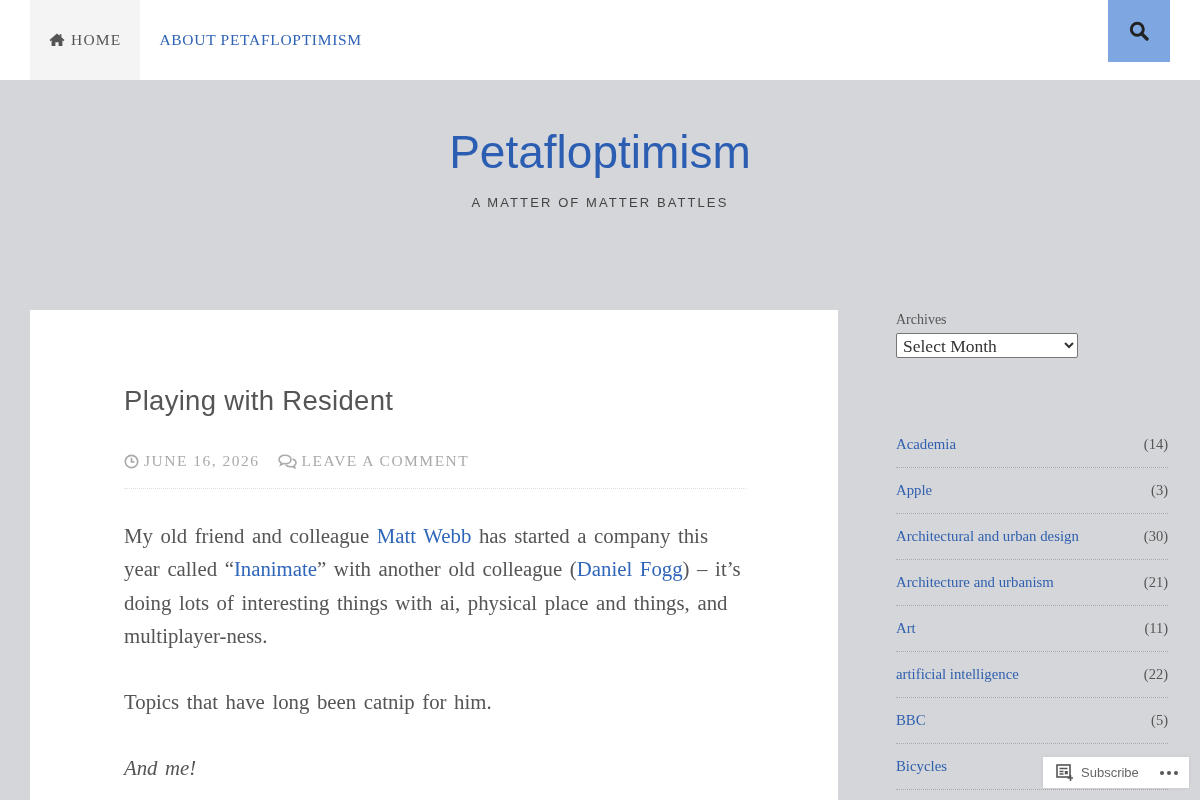 This screenshot has height=800, width=1200. What do you see at coordinates (161, 768) in the screenshot?
I see `post-paragraph: And me!` at bounding box center [161, 768].